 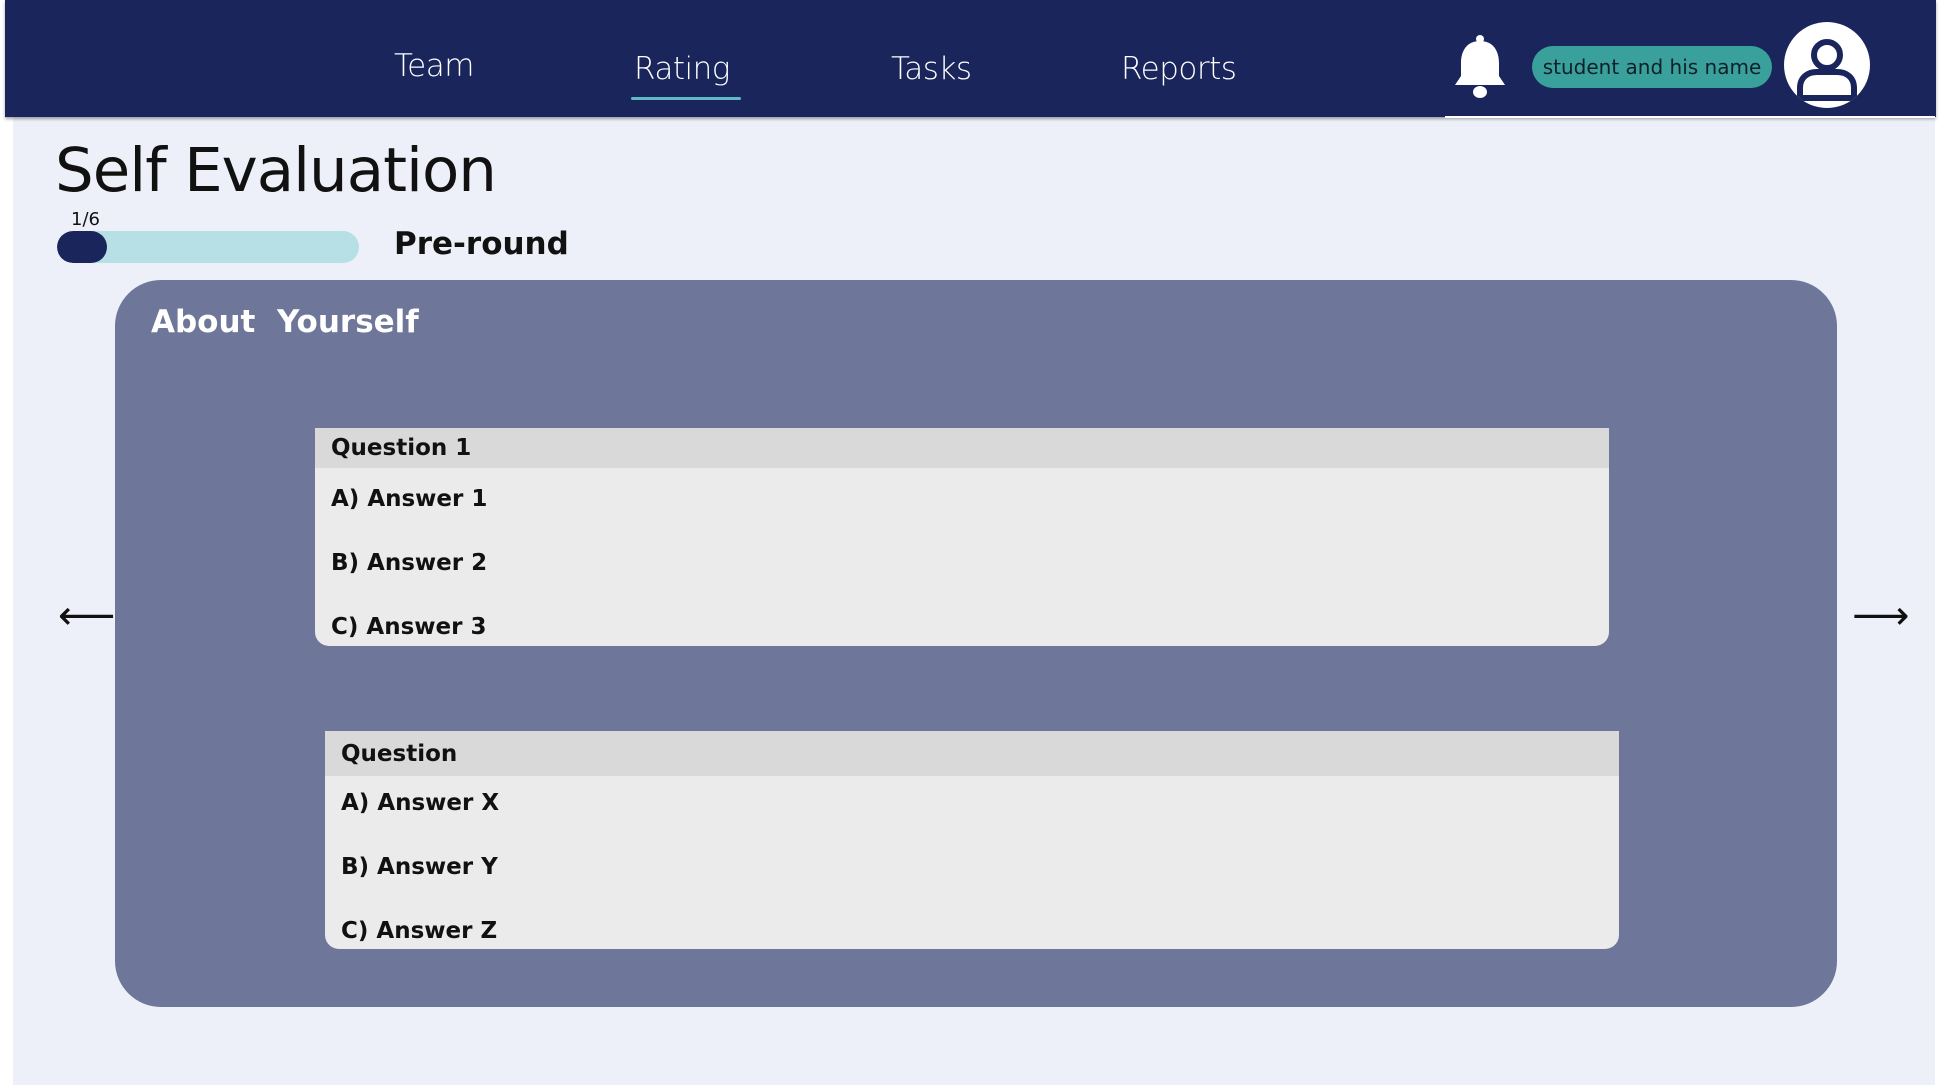 I want to click on answer-option: A) Answer X, so click(x=420, y=803).